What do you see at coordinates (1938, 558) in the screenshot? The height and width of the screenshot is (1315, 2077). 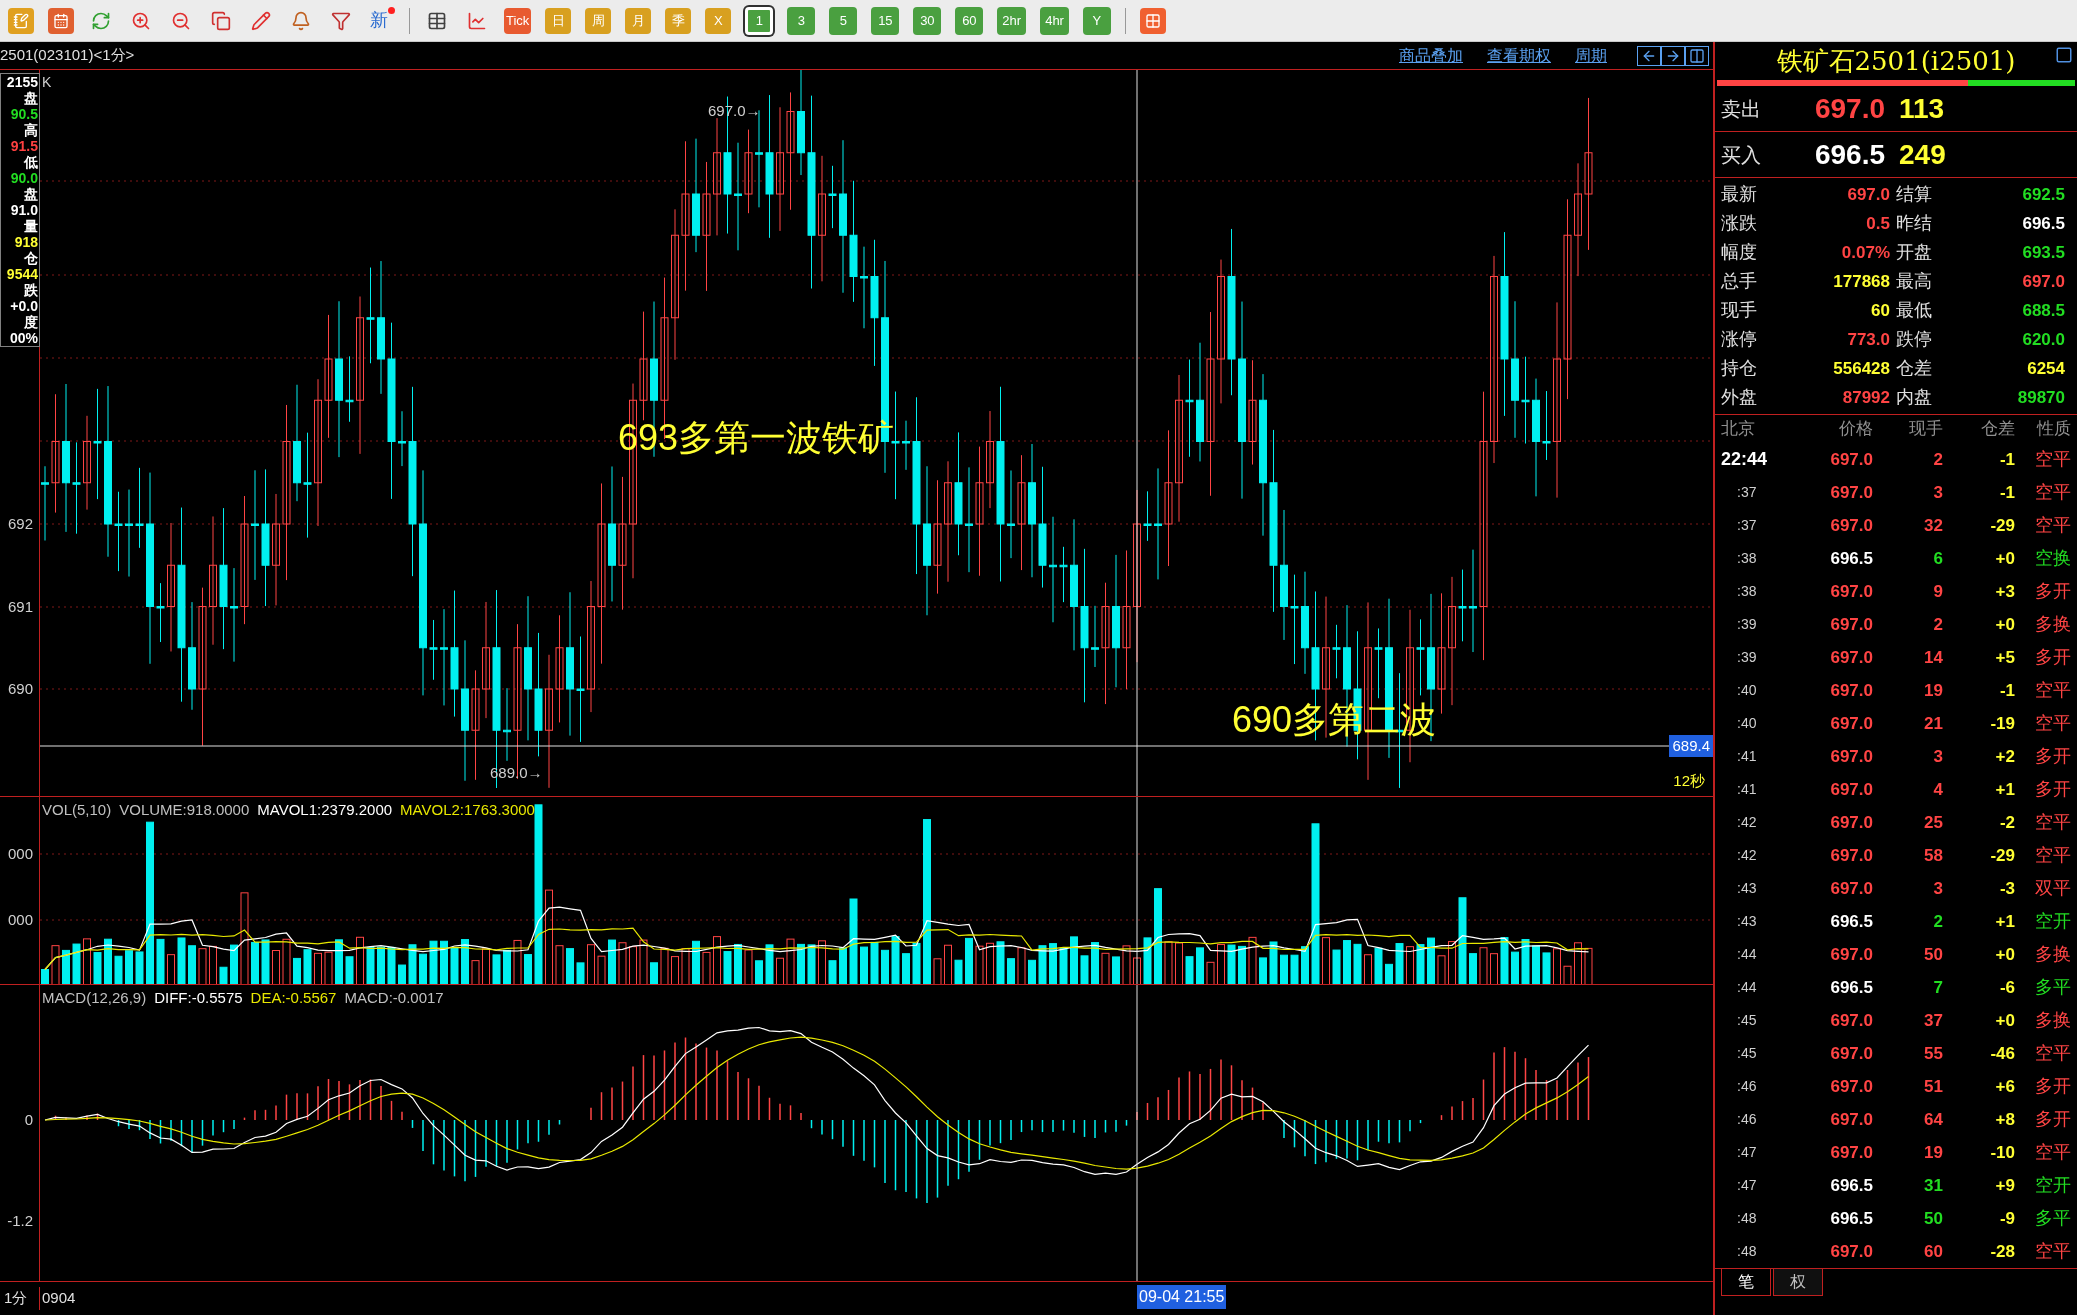 I see `tick-volume: 6` at bounding box center [1938, 558].